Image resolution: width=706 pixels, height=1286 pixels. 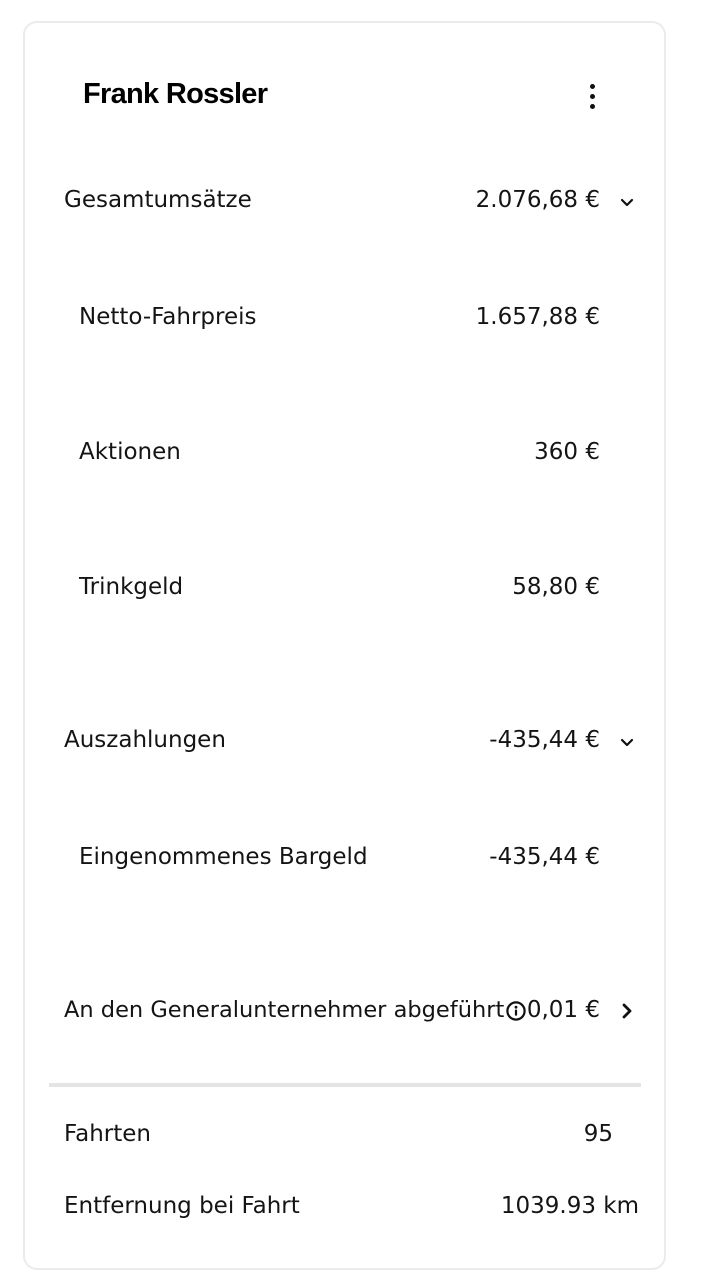 I want to click on driver-name: Frank Rossler, so click(x=175, y=94).